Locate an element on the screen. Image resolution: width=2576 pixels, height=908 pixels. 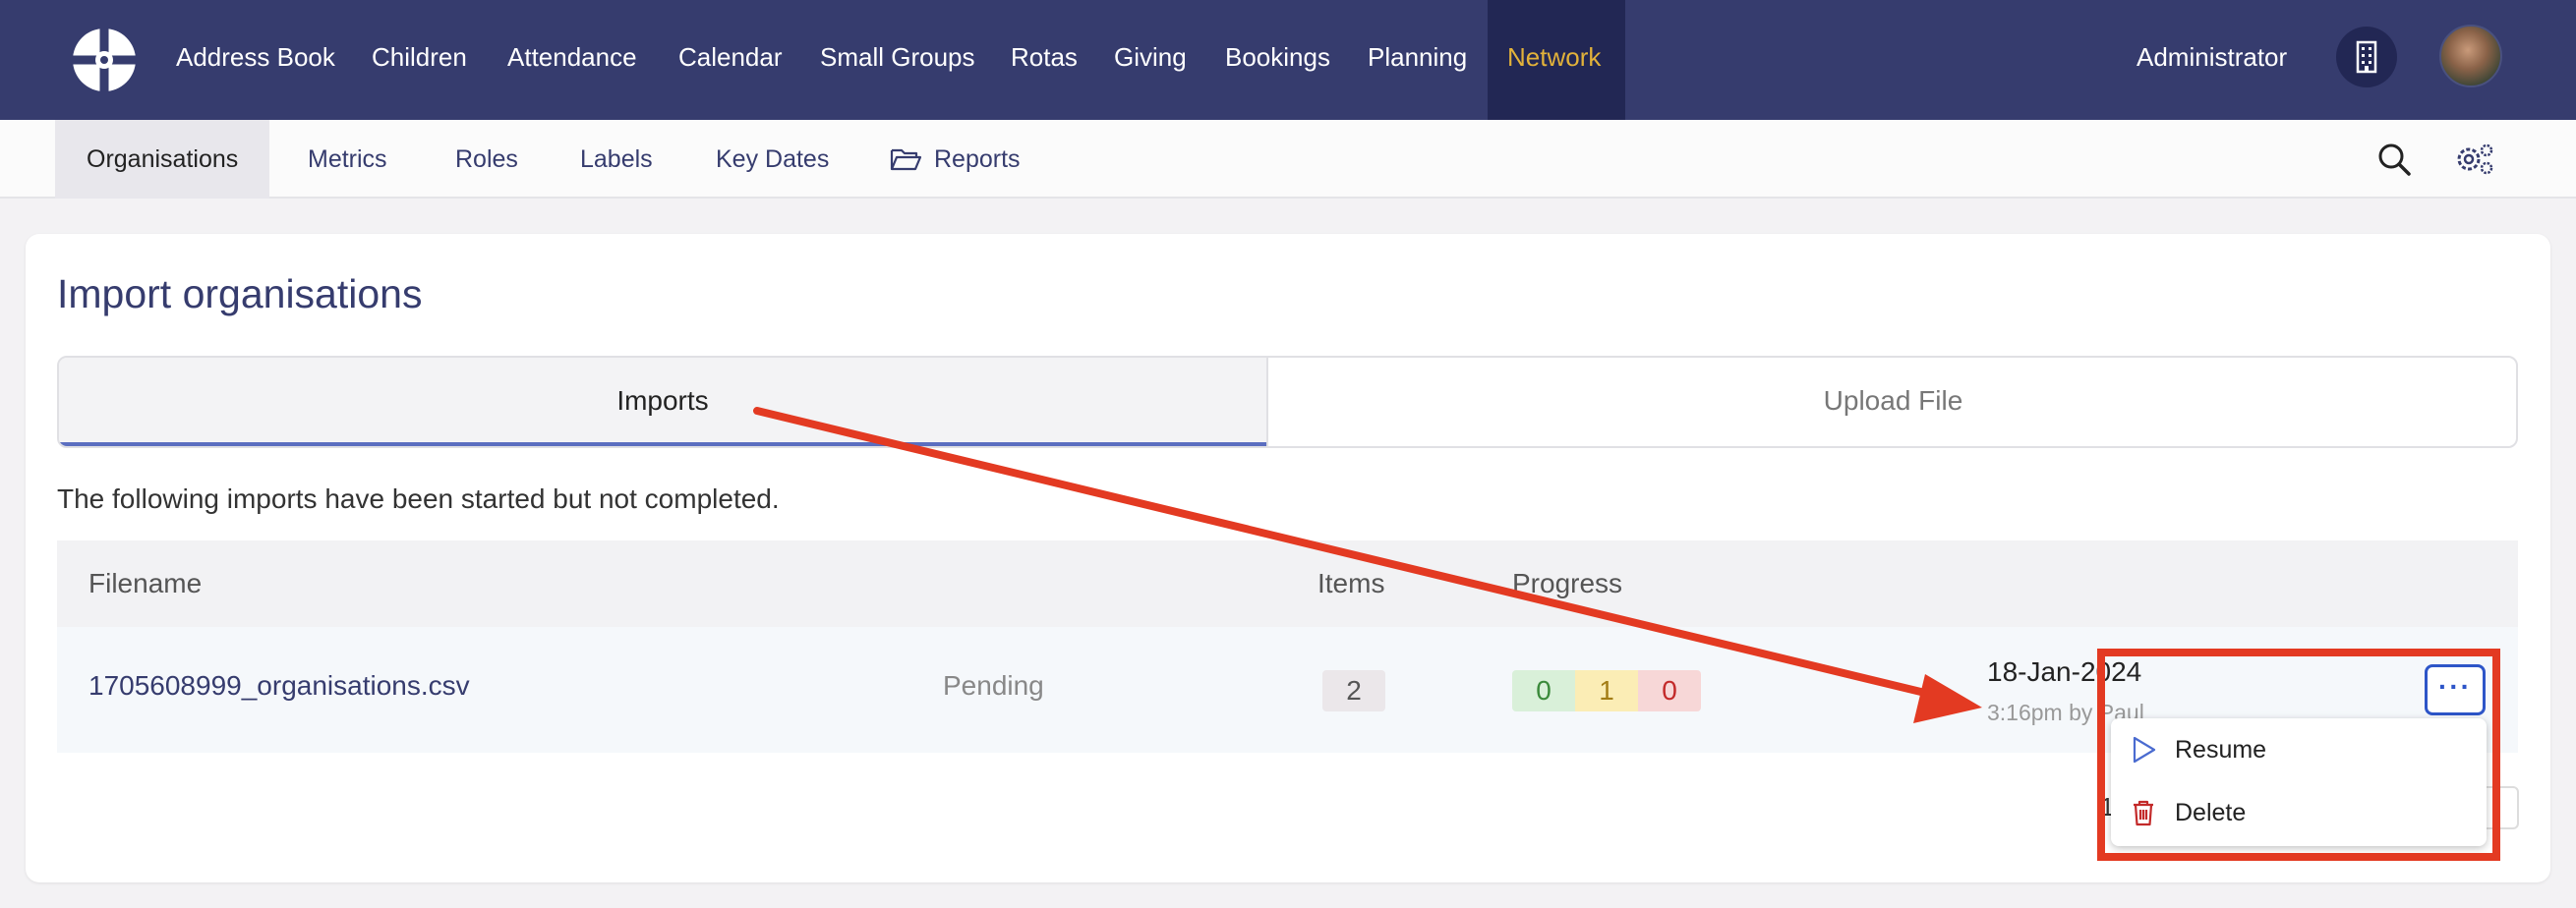
avatar is located at coordinates (2470, 56).